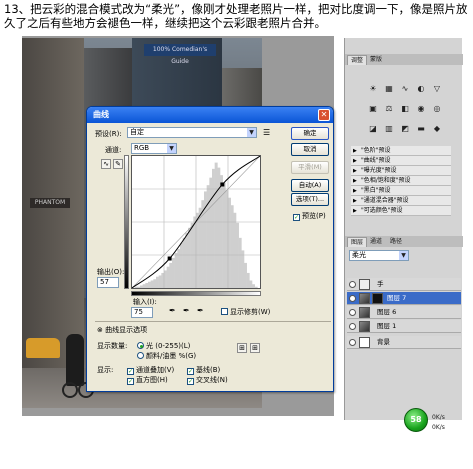 Image resolution: width=473 pixels, height=469 pixels. What do you see at coordinates (310, 133) in the screenshot?
I see `ok-button: 确定` at bounding box center [310, 133].